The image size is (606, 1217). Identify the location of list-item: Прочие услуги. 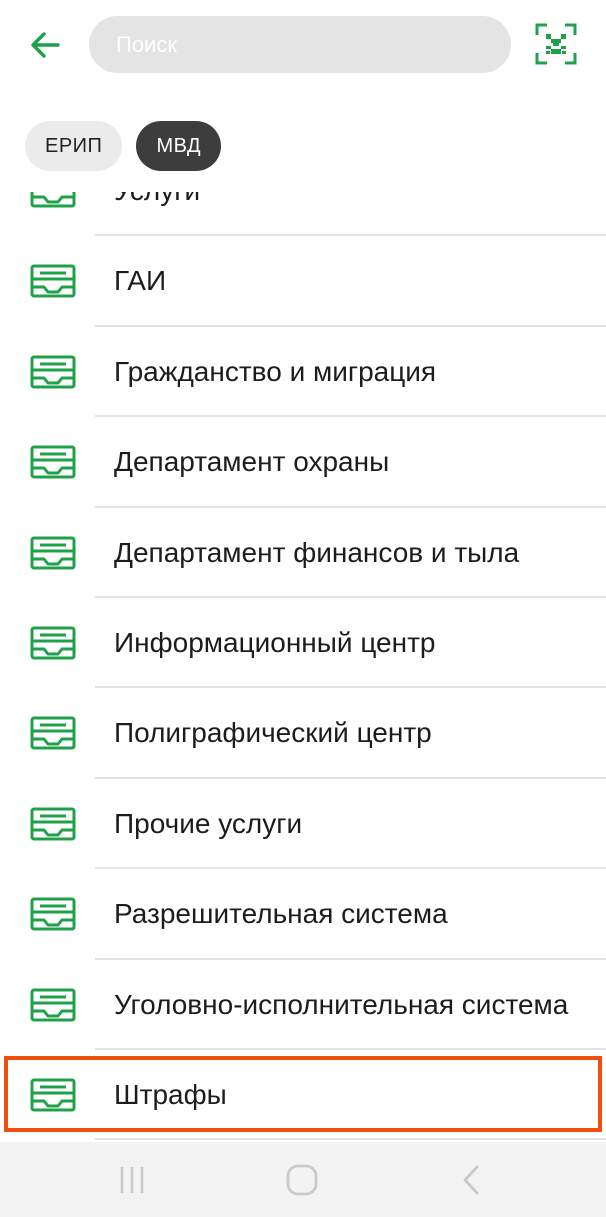
(303, 824).